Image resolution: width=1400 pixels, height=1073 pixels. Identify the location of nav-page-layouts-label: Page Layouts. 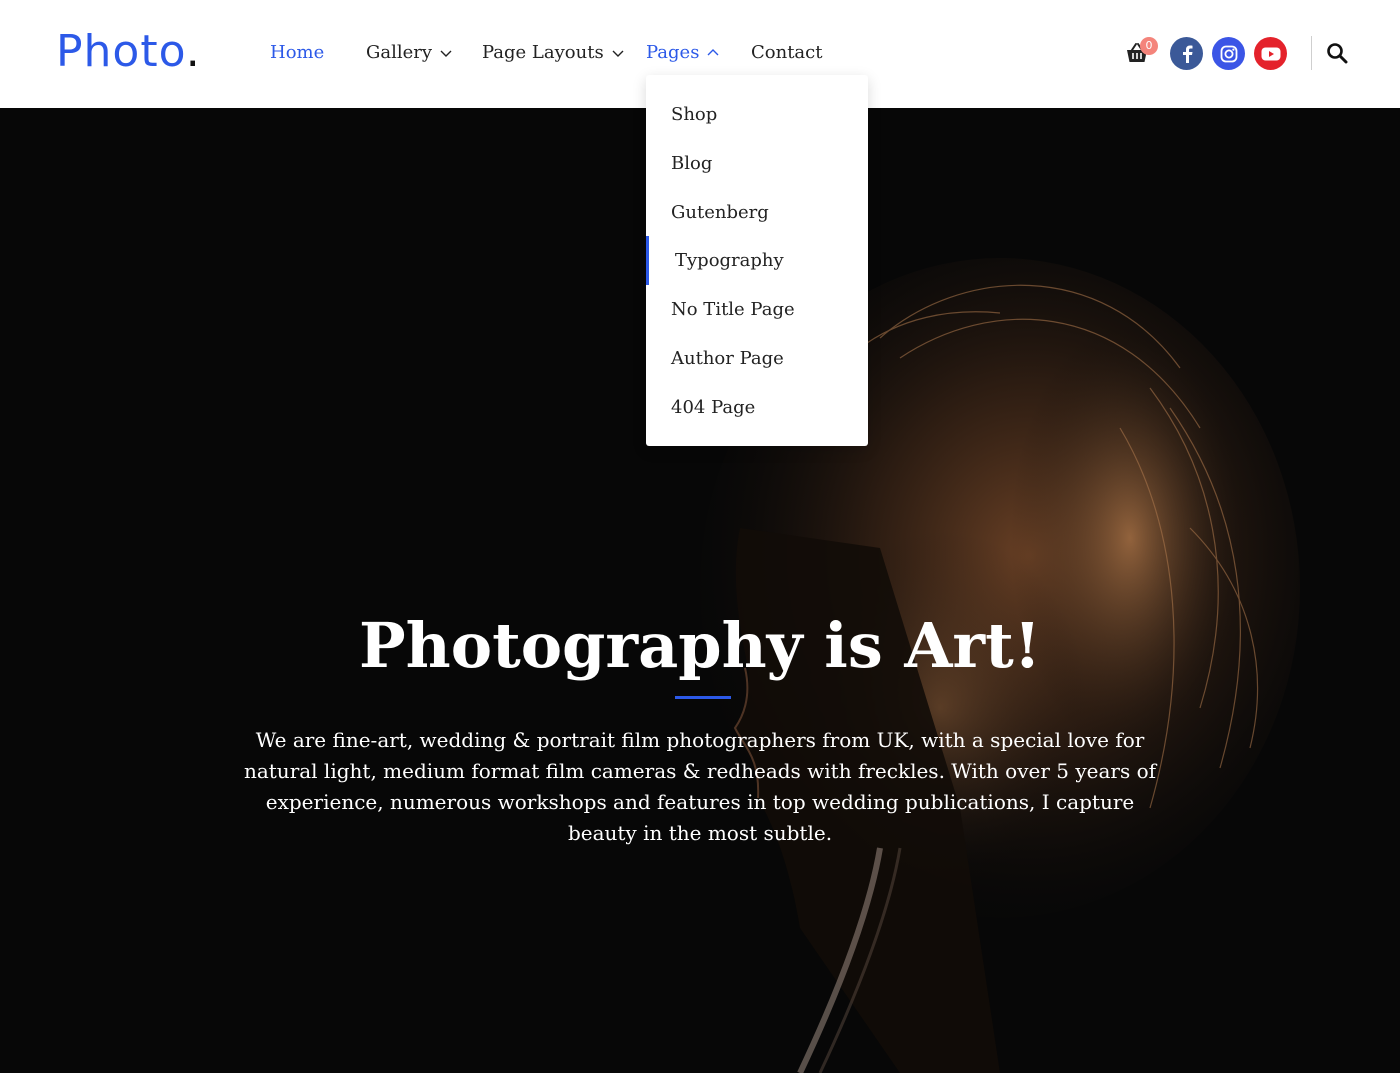
(543, 52).